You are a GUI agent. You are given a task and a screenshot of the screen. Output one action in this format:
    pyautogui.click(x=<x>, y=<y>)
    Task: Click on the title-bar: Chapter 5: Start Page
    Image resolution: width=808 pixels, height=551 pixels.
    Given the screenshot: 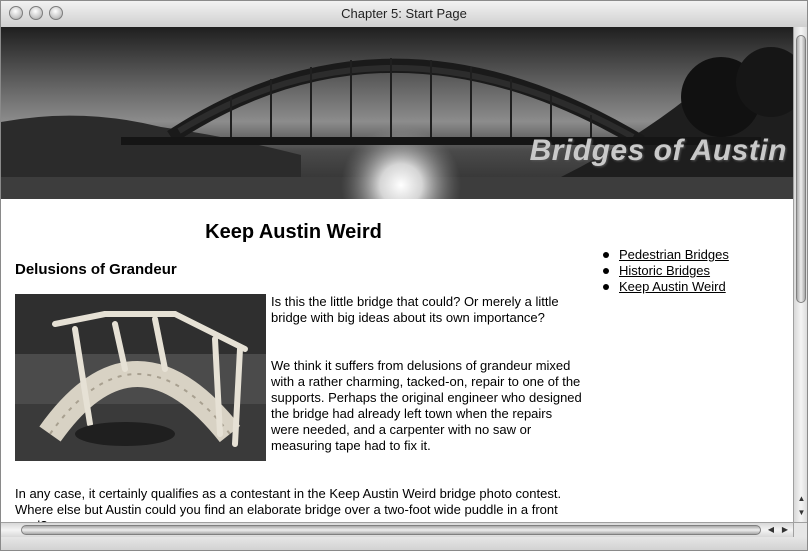 What is the action you would take?
    pyautogui.click(x=404, y=14)
    